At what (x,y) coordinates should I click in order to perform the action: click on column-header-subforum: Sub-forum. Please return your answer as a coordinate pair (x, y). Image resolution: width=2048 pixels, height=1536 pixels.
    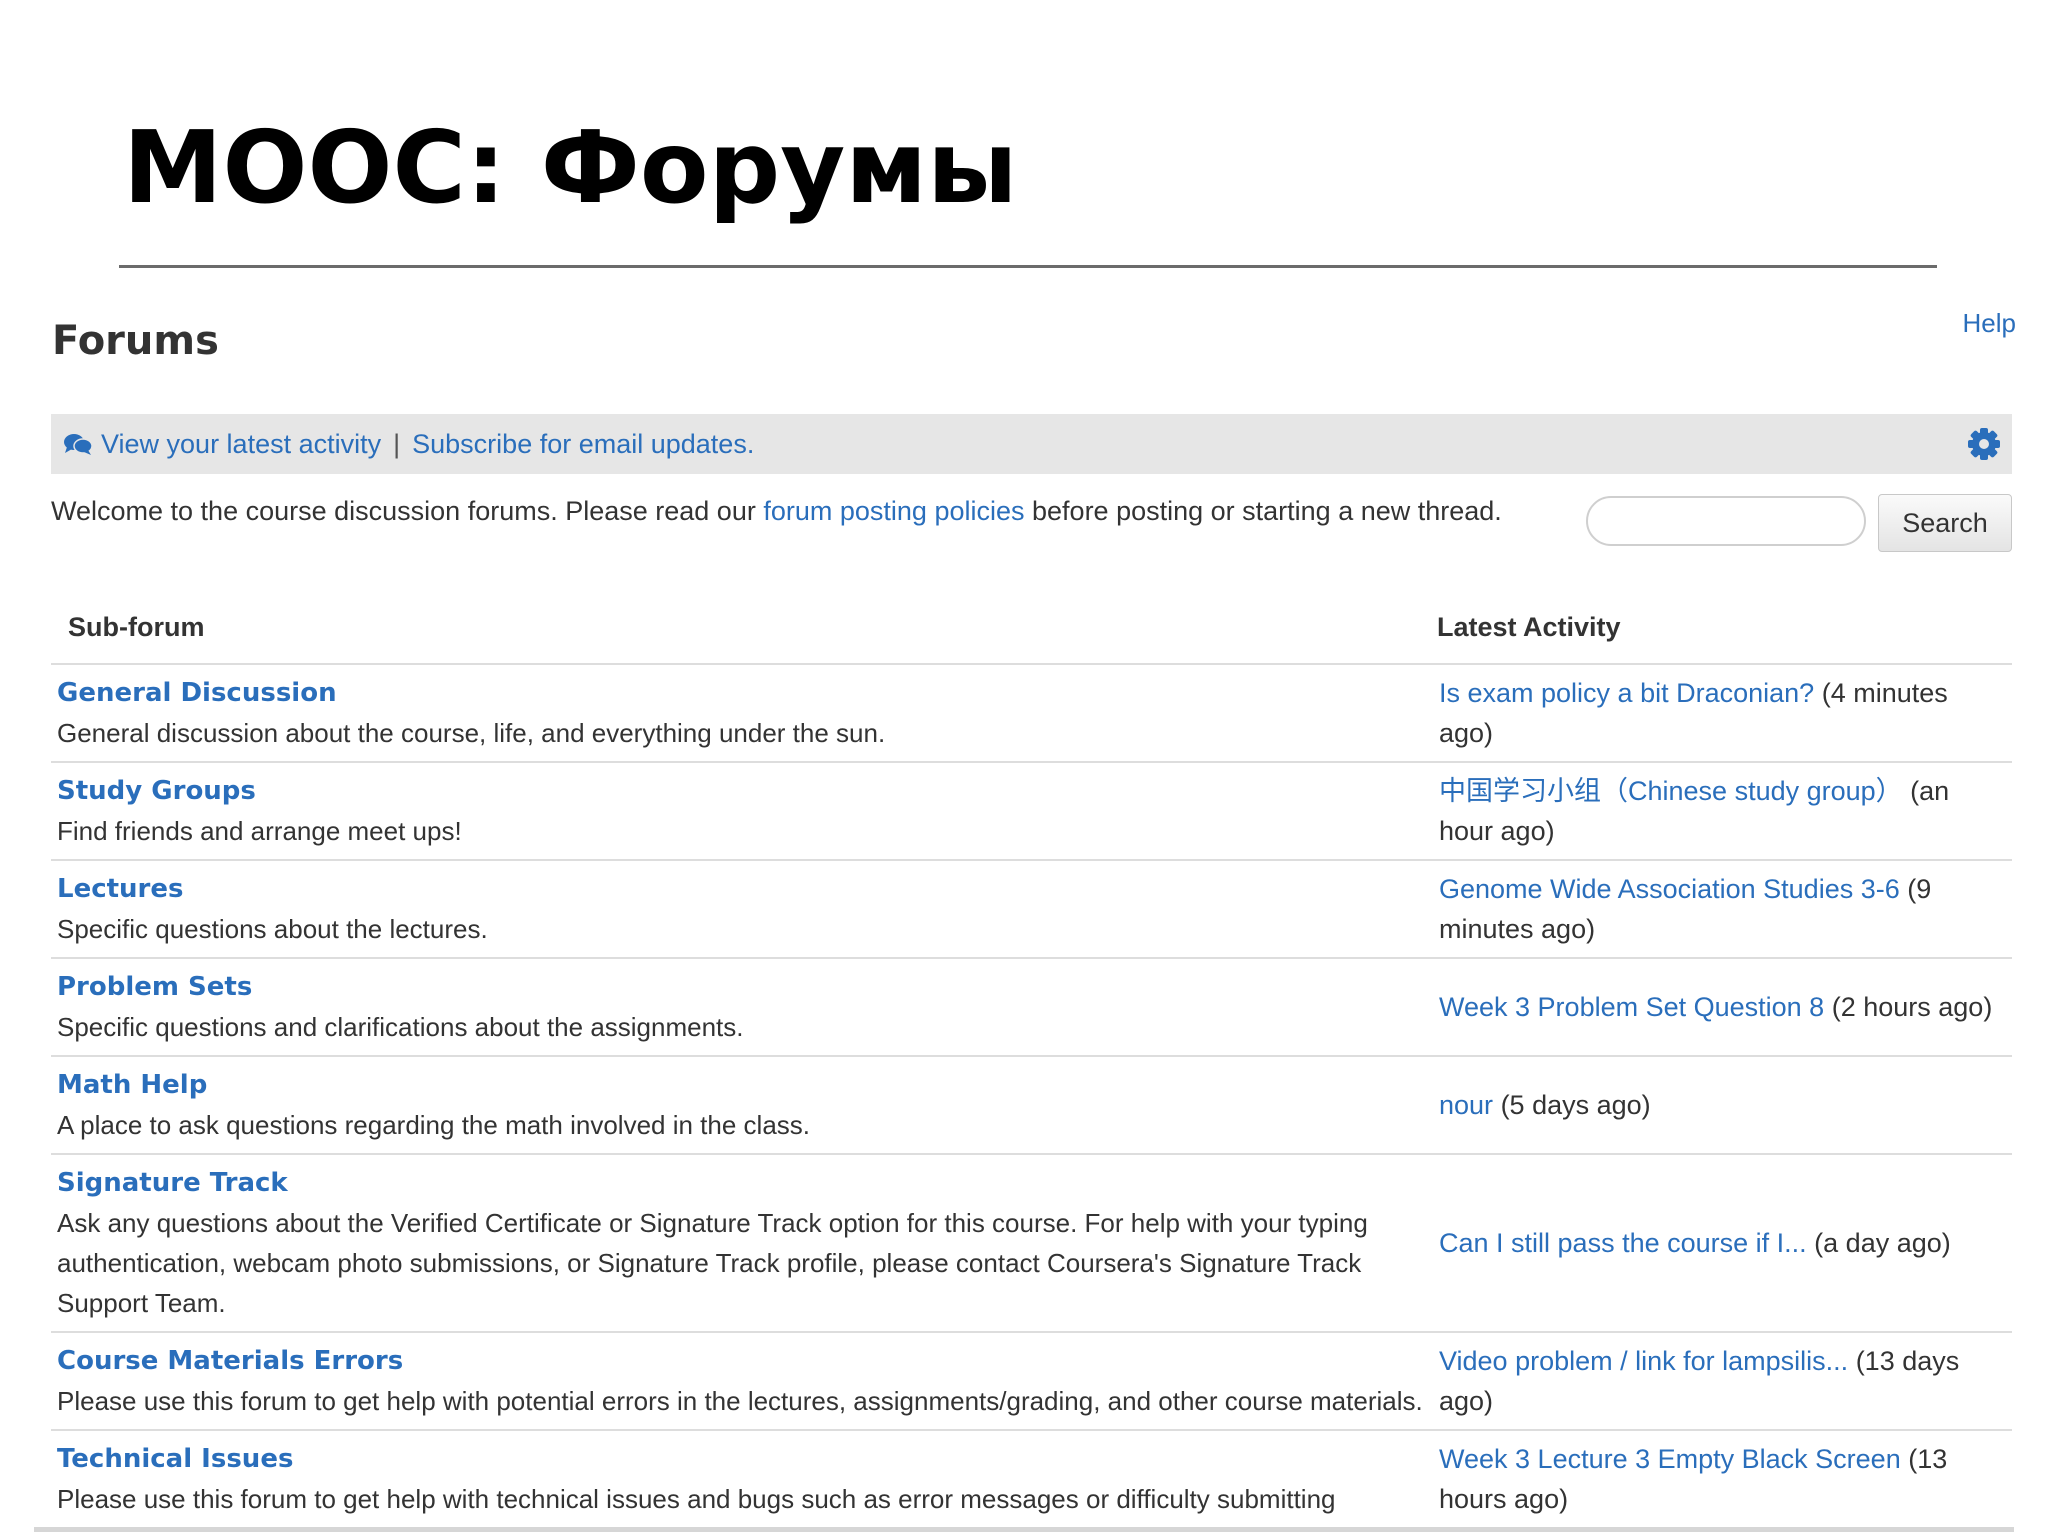
    Looking at the image, I should click on (136, 627).